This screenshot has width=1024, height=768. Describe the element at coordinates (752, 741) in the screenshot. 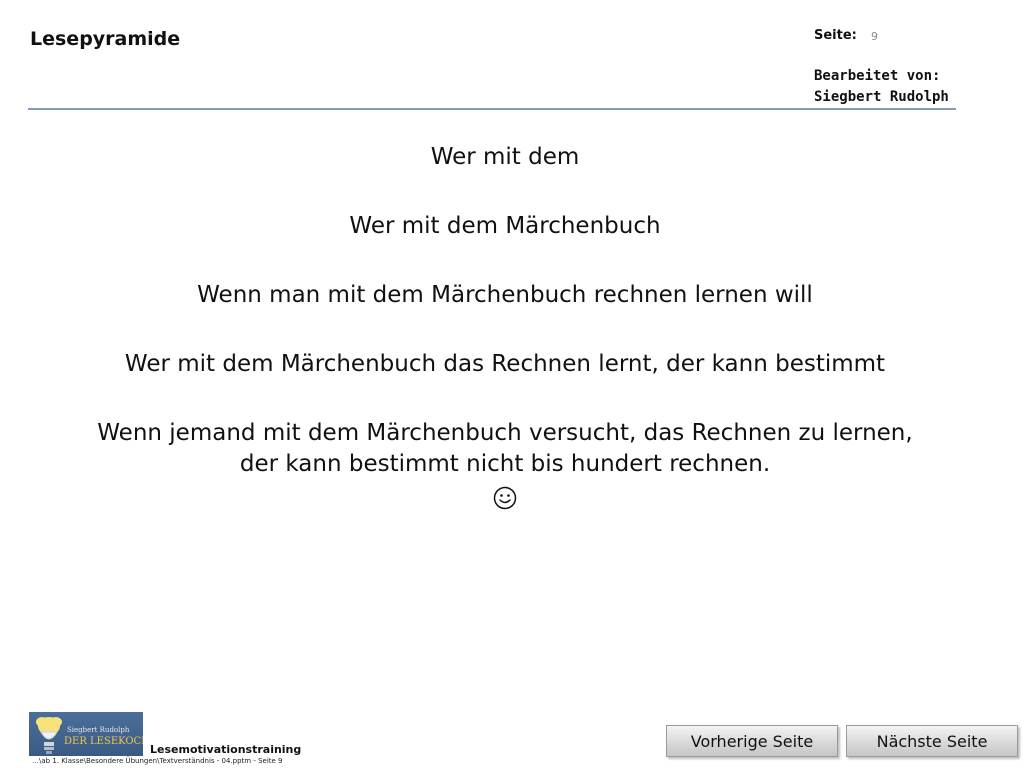

I see `previous-page-button: Vorherige Seite` at that location.